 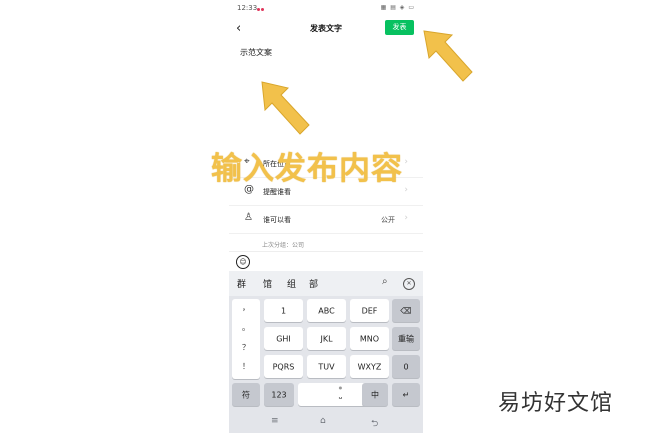 I want to click on key-def: DEF, so click(x=369, y=310).